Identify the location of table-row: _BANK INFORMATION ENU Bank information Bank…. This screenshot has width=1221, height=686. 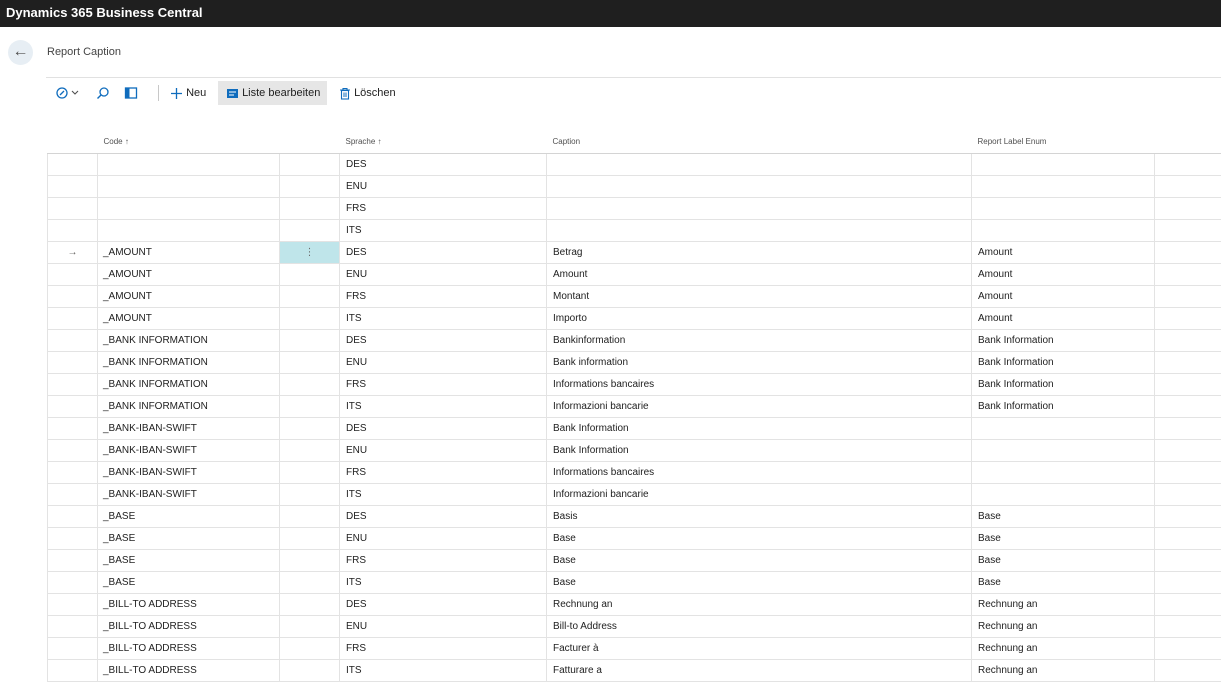
(634, 362).